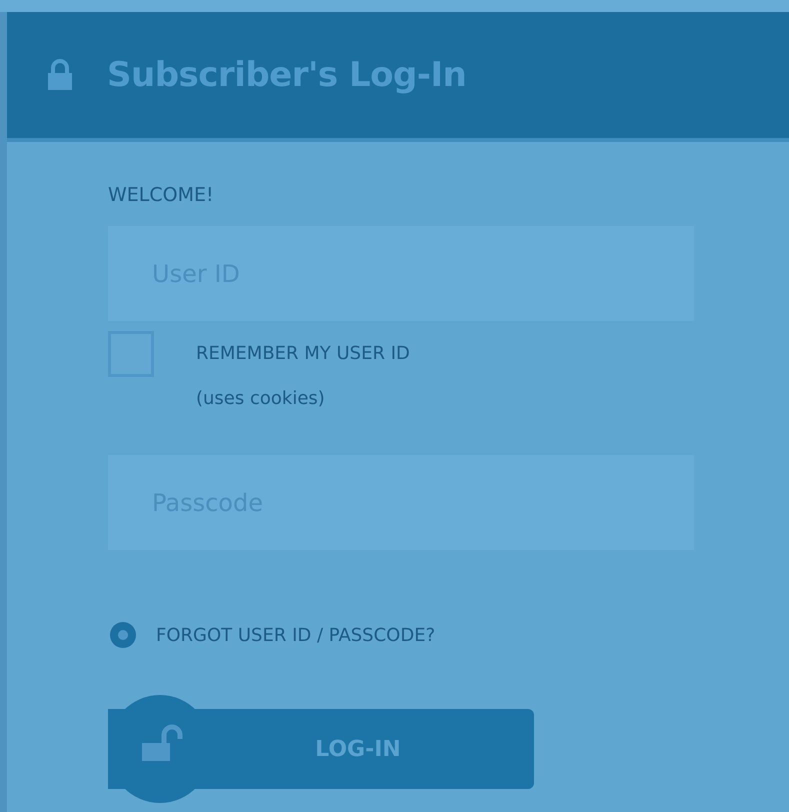  Describe the element at coordinates (60, 75) in the screenshot. I see `lock-icon` at that location.